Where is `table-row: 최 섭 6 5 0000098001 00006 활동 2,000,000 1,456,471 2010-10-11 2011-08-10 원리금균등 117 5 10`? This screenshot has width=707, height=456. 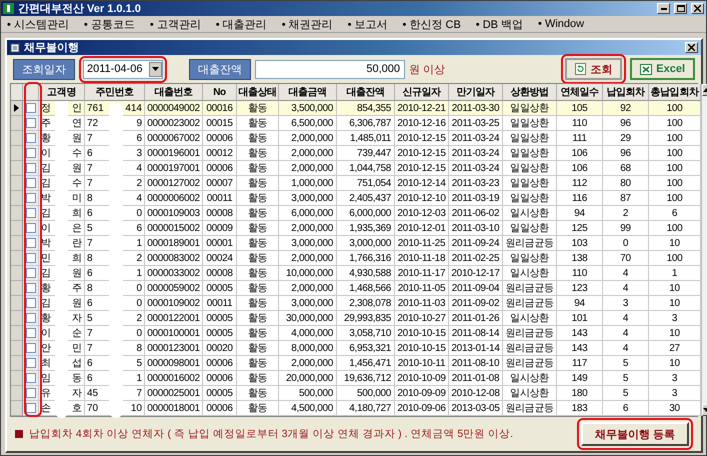
table-row: 최 섭 6 5 0000098001 00006 활동 2,000,000 1,456,471 2010-10-11 2011-08-10 원리금균등 117 5 10 is located at coordinates (356, 363).